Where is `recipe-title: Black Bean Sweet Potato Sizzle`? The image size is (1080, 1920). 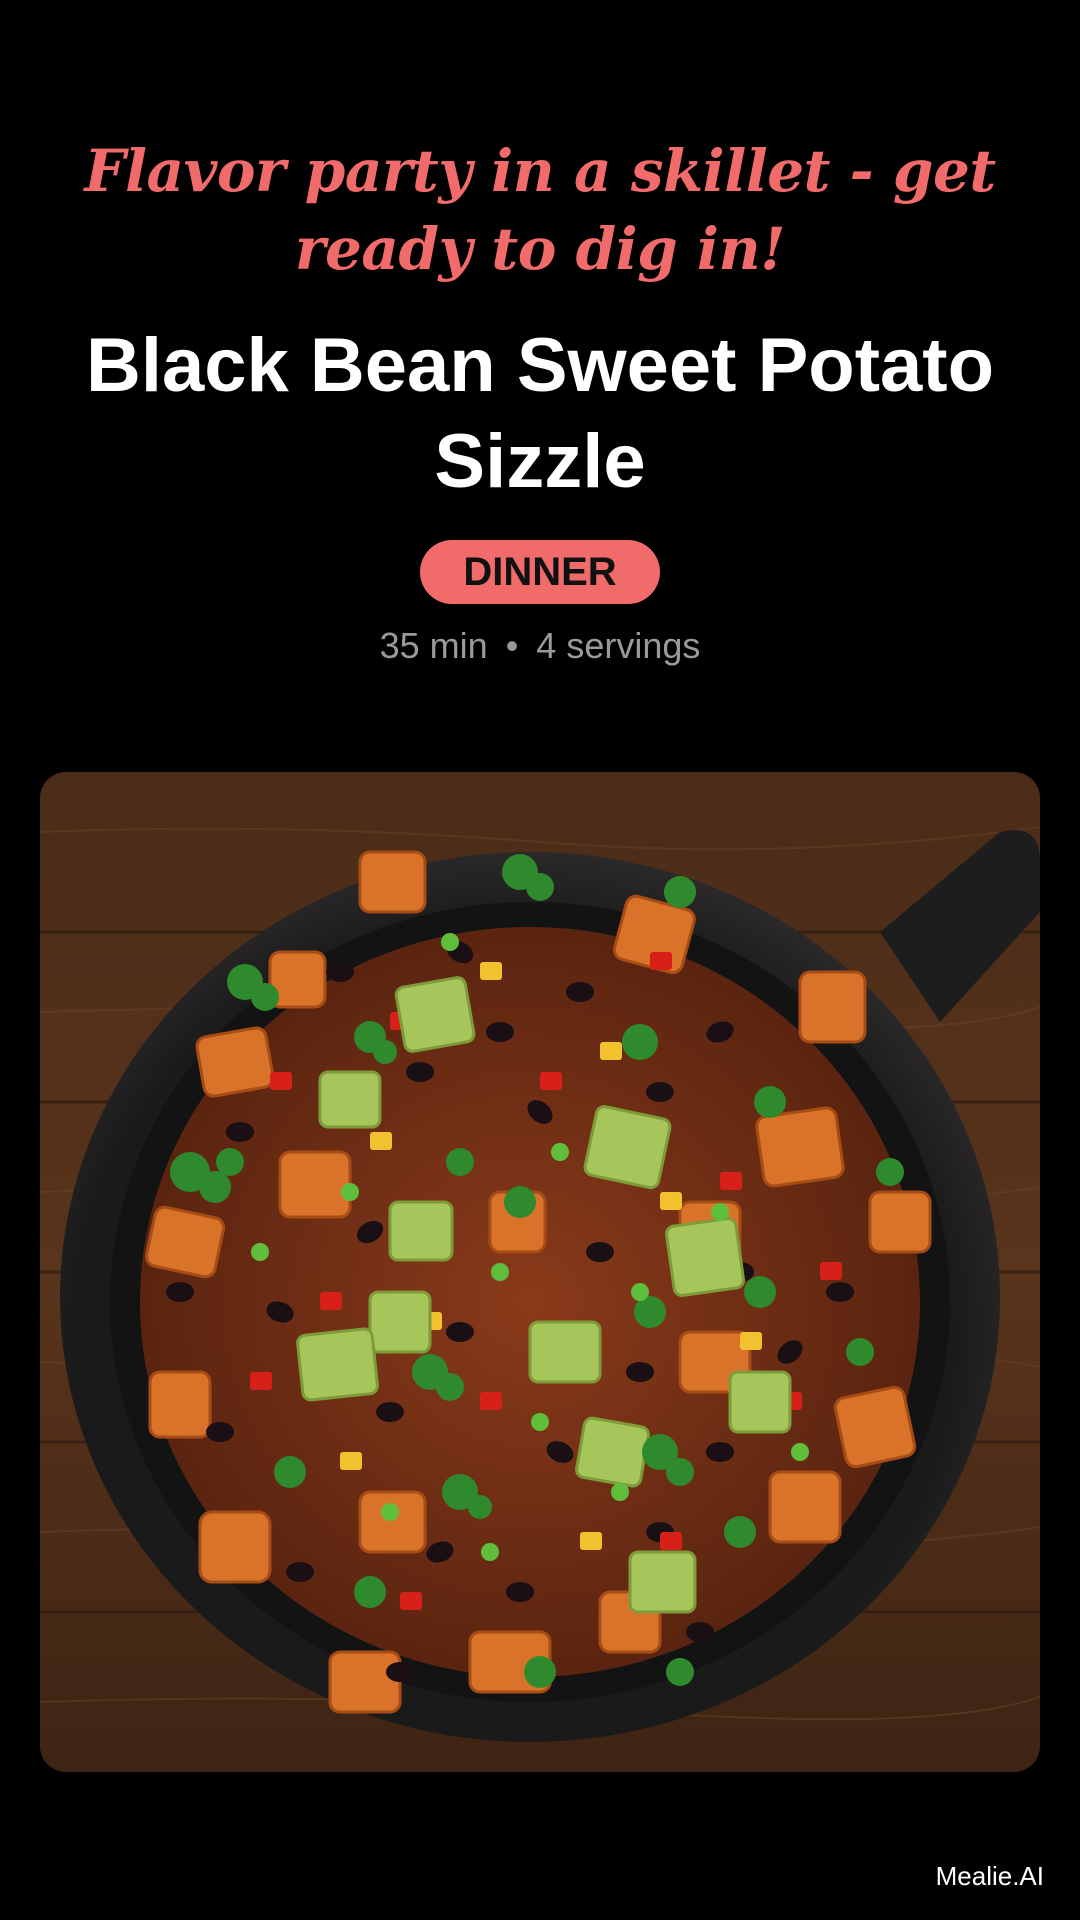
recipe-title: Black Bean Sweet Potato Sizzle is located at coordinates (540, 413).